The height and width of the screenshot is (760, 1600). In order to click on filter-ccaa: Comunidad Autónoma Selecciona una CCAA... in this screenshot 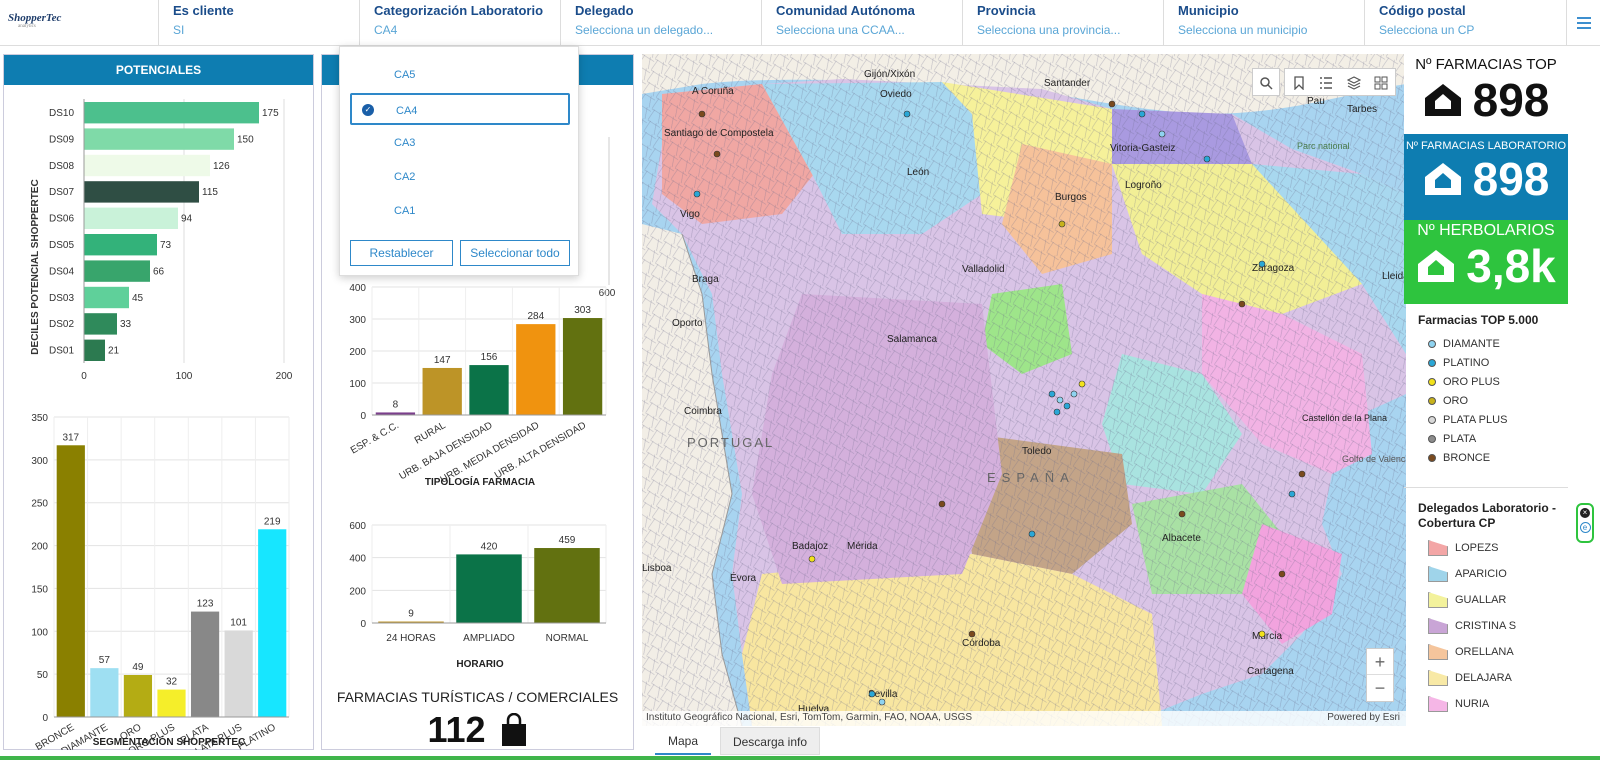, I will do `click(861, 23)`.